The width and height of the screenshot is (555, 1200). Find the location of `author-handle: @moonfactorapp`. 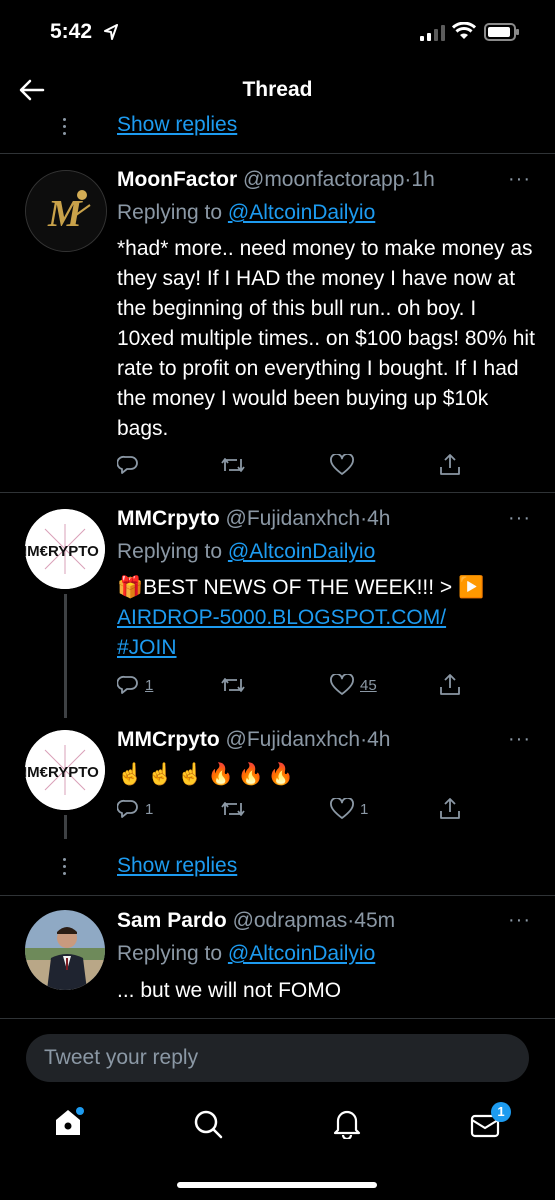

author-handle: @moonfactorapp is located at coordinates (323, 179).